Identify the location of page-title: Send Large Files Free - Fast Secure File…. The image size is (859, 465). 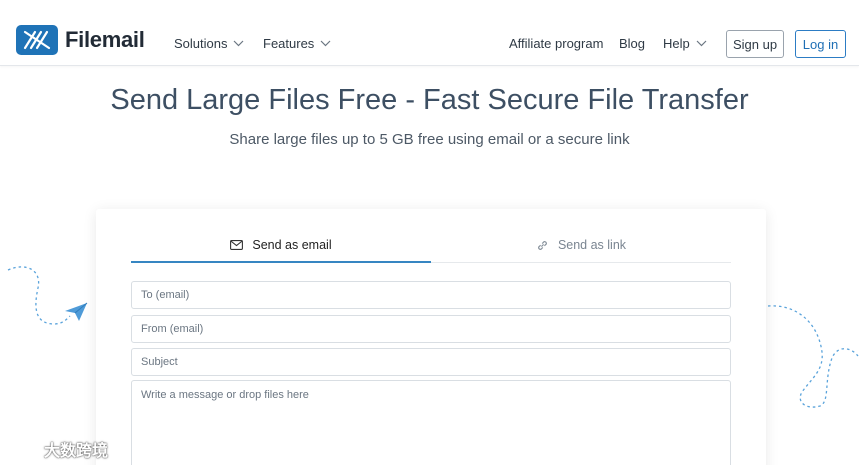
(429, 100).